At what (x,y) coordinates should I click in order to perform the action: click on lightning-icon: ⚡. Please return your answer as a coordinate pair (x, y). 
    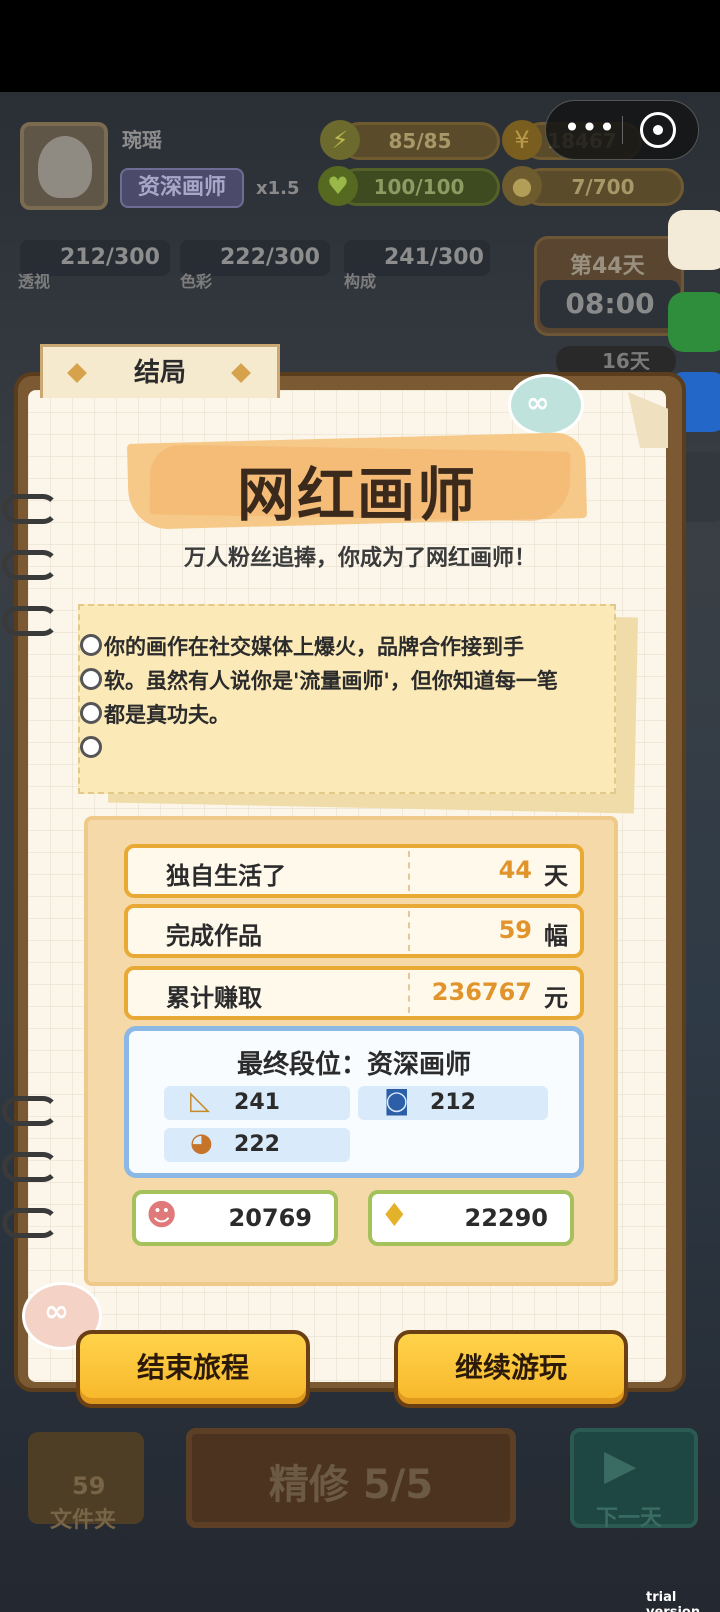
    Looking at the image, I should click on (340, 140).